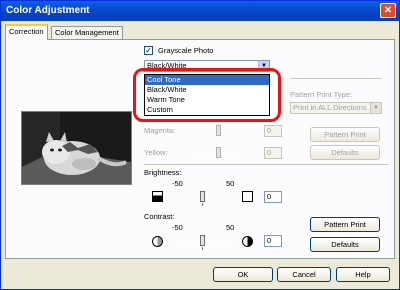 This screenshot has width=400, height=290. Describe the element at coordinates (160, 130) in the screenshot. I see `magenta-label: Magenta:` at that location.